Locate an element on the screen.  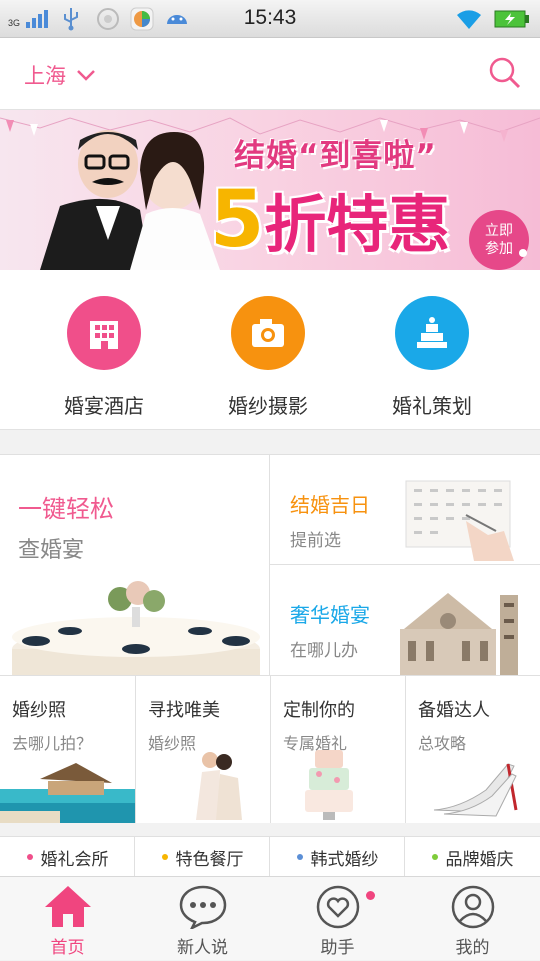
lucky-date-card: 结婚吉日 提前选 is located at coordinates (405, 510).